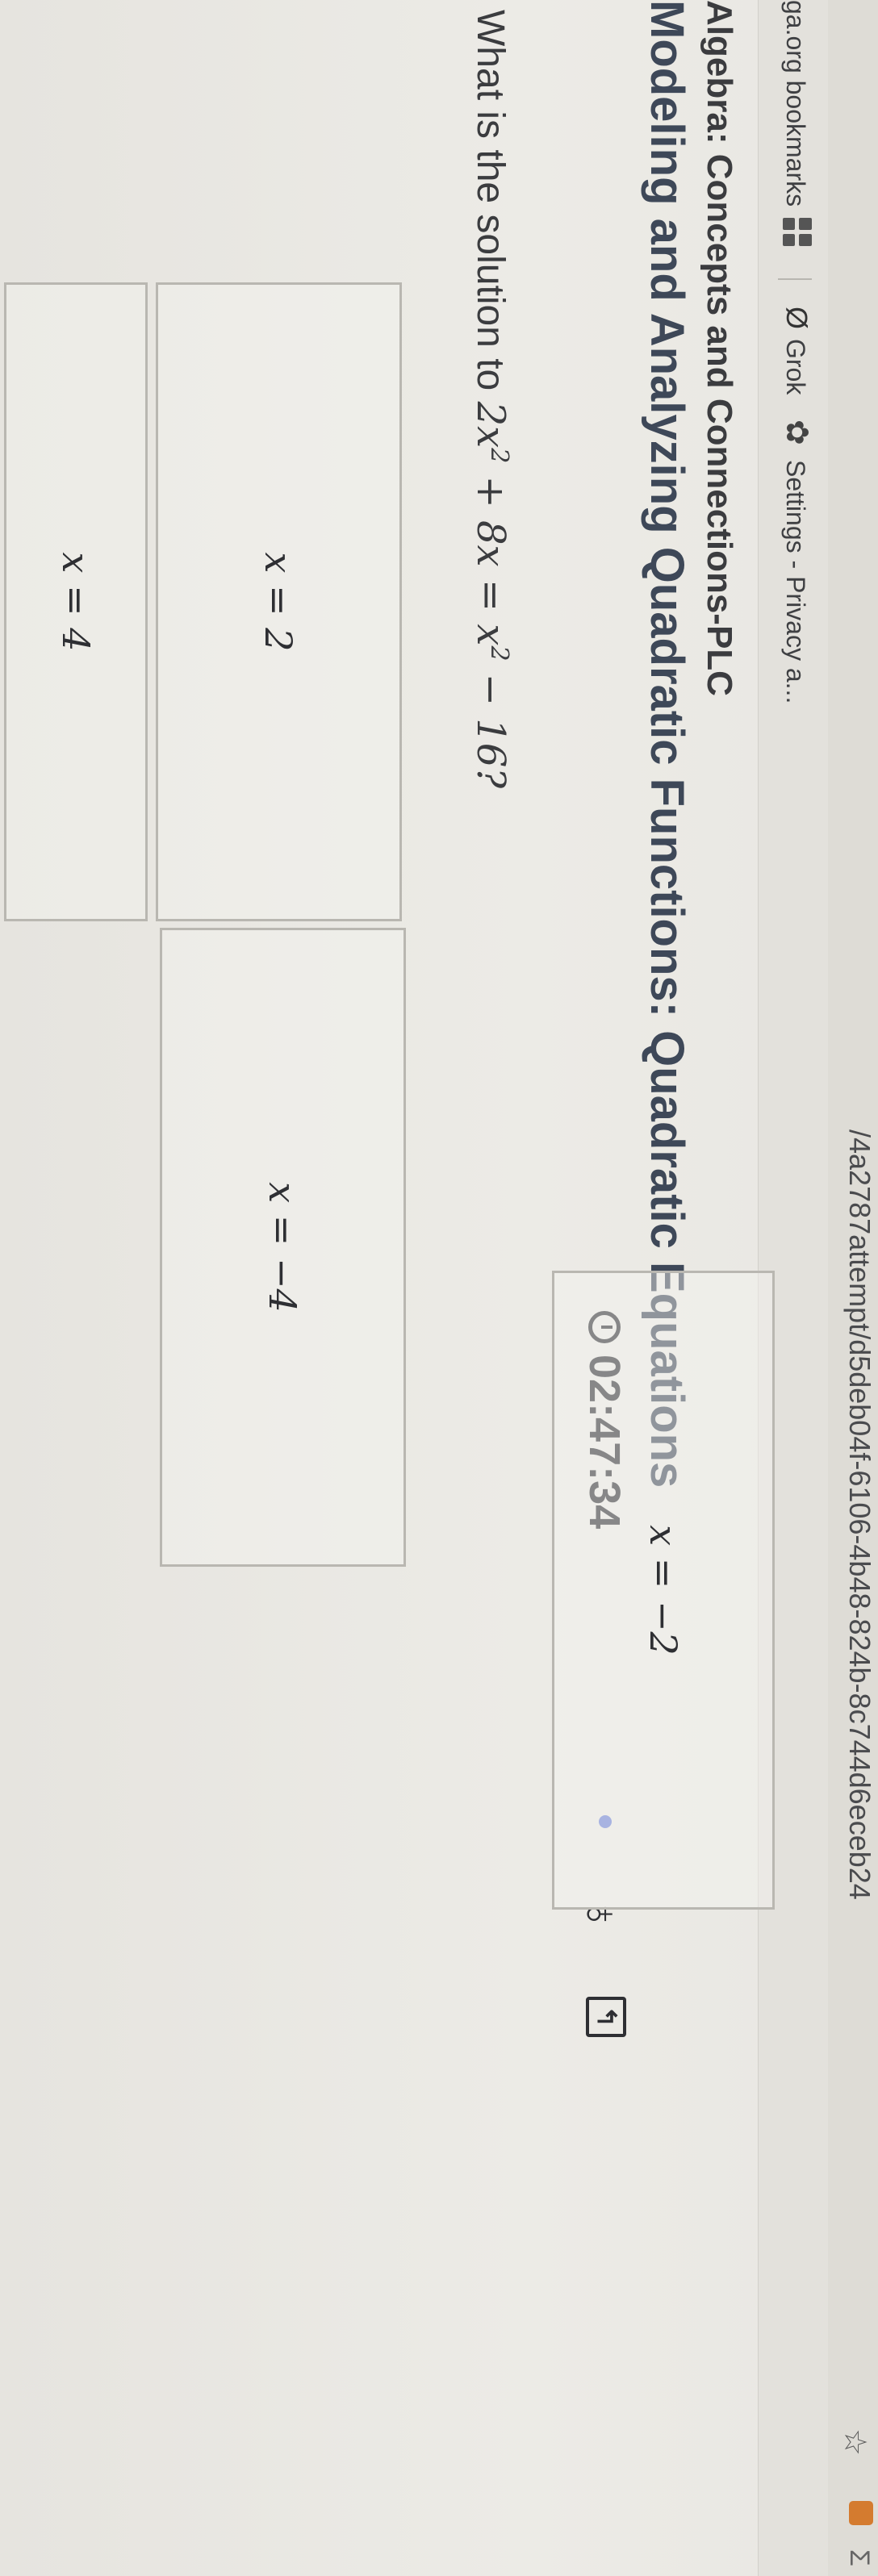 The height and width of the screenshot is (2576, 878). I want to click on answer-choice-1: x = 2, so click(279, 601).